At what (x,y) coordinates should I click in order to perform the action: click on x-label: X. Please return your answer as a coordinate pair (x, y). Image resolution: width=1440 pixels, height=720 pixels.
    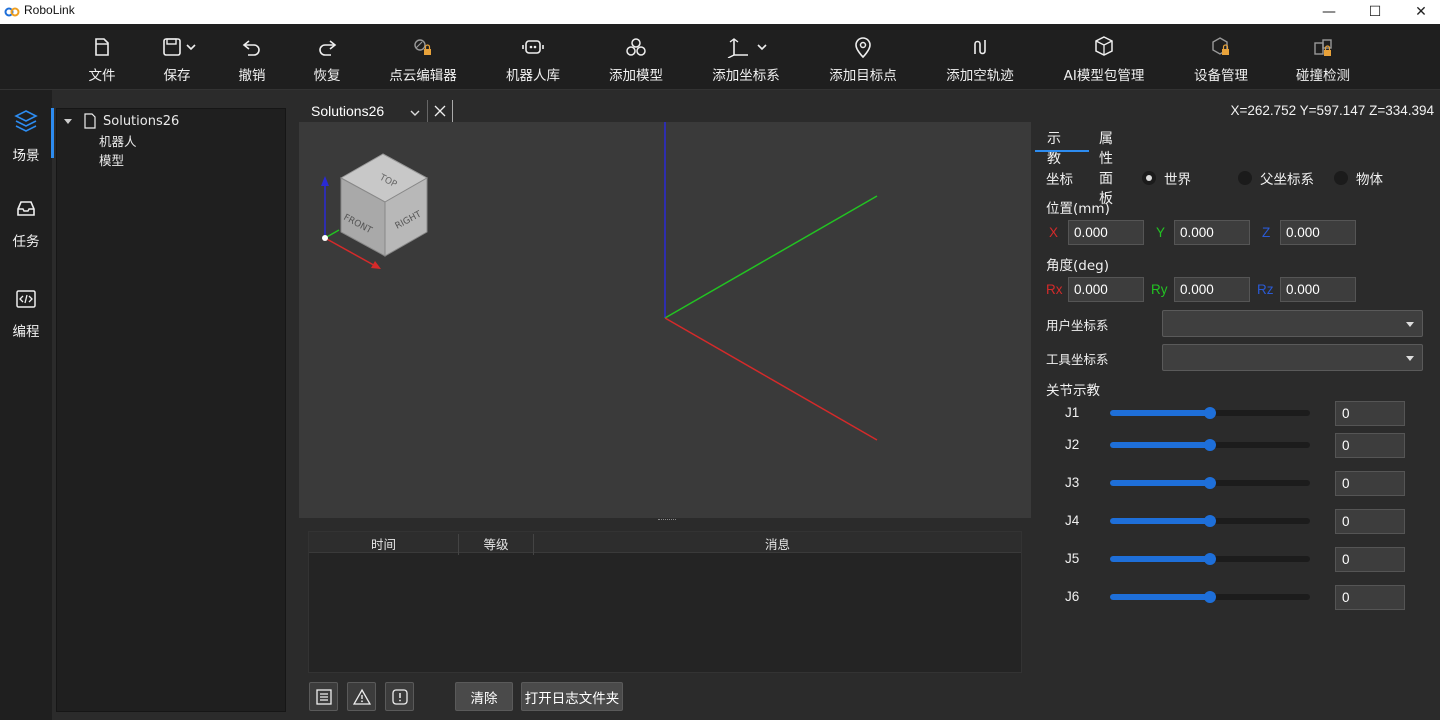
    Looking at the image, I should click on (1054, 232).